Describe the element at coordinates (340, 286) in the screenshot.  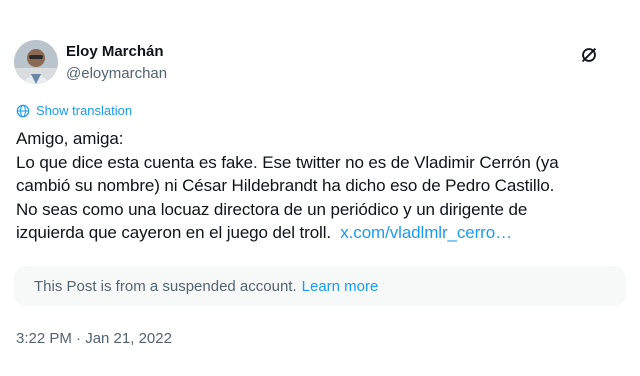
I see `learn-more-link: Learn more` at that location.